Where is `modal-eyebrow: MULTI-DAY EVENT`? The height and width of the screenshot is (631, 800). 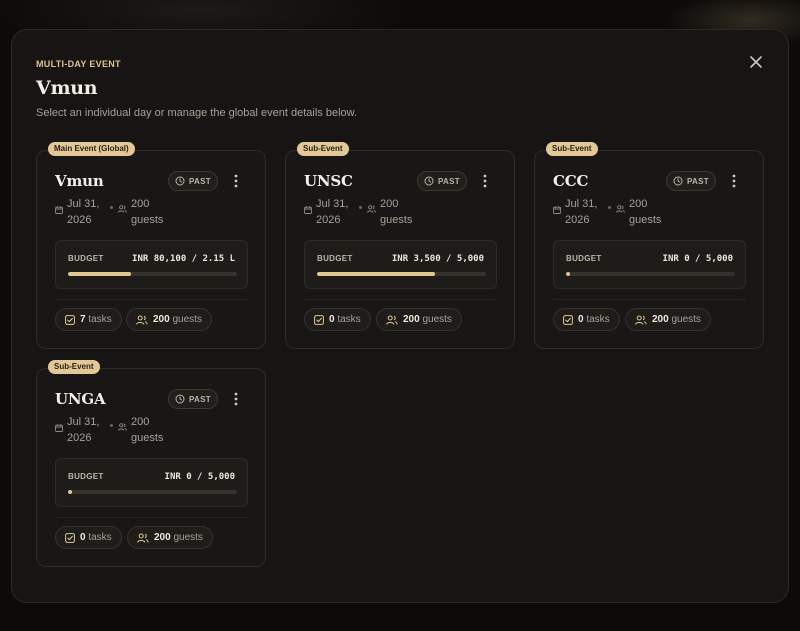 modal-eyebrow: MULTI-DAY EVENT is located at coordinates (78, 64).